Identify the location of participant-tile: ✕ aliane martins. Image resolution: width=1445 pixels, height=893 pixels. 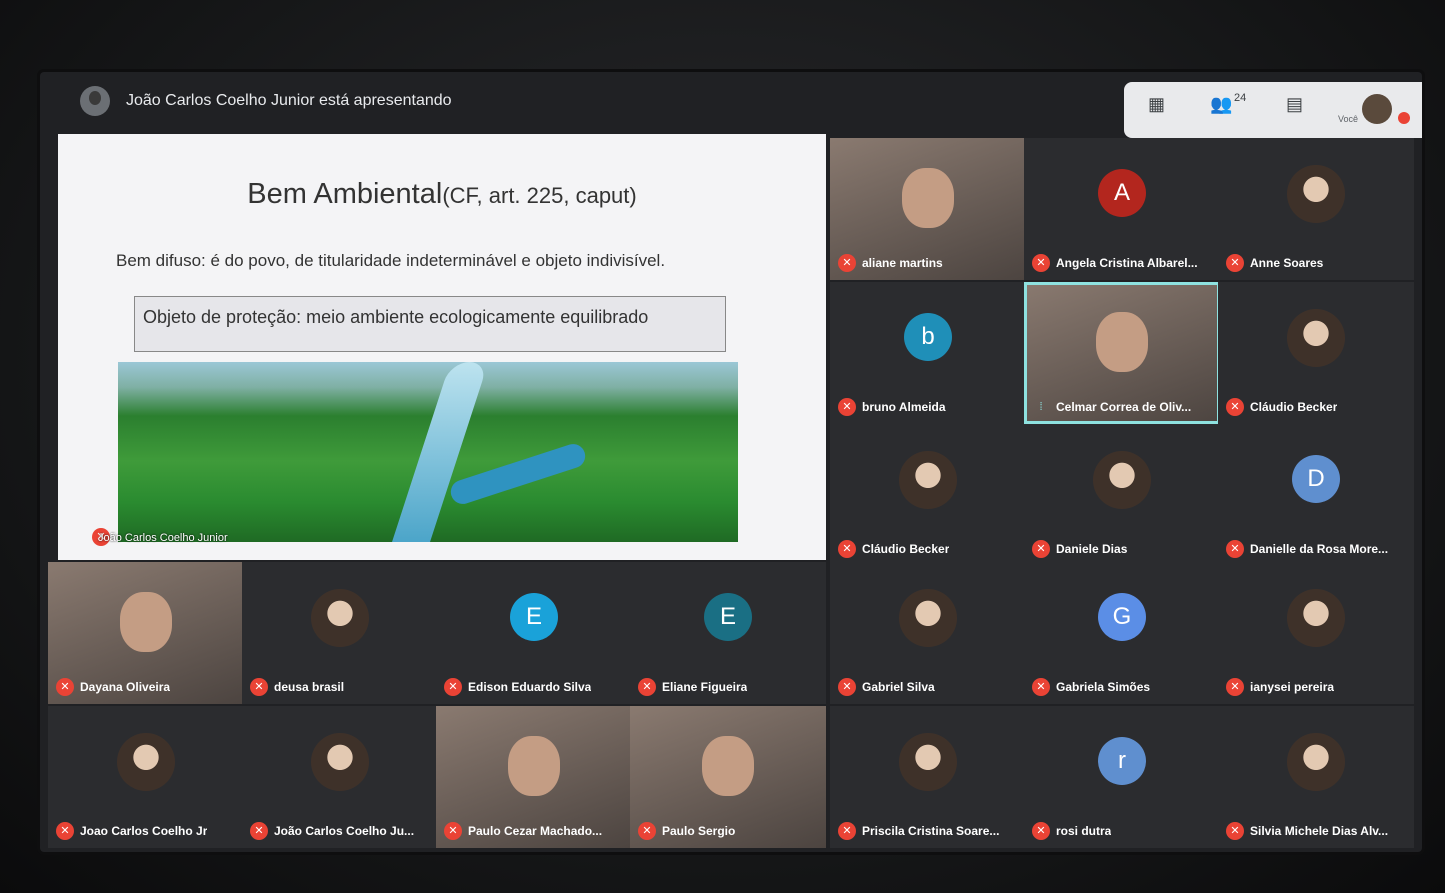
(928, 209).